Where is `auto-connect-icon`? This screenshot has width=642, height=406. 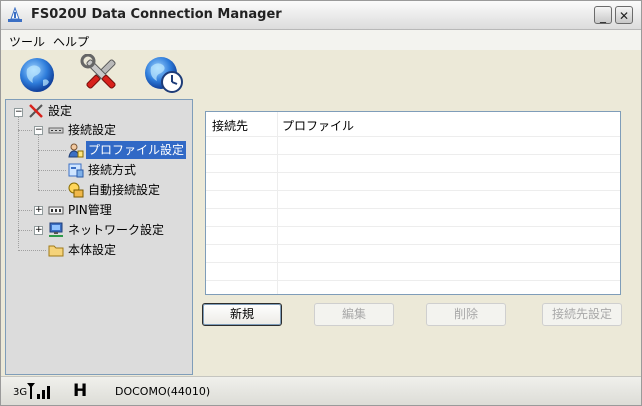 auto-connect-icon is located at coordinates (76, 190).